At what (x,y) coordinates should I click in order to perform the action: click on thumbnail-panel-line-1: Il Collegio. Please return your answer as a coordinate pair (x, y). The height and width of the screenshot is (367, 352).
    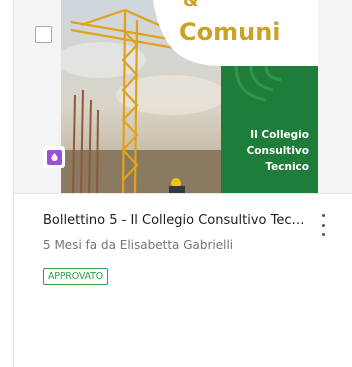
    Looking at the image, I should click on (279, 135).